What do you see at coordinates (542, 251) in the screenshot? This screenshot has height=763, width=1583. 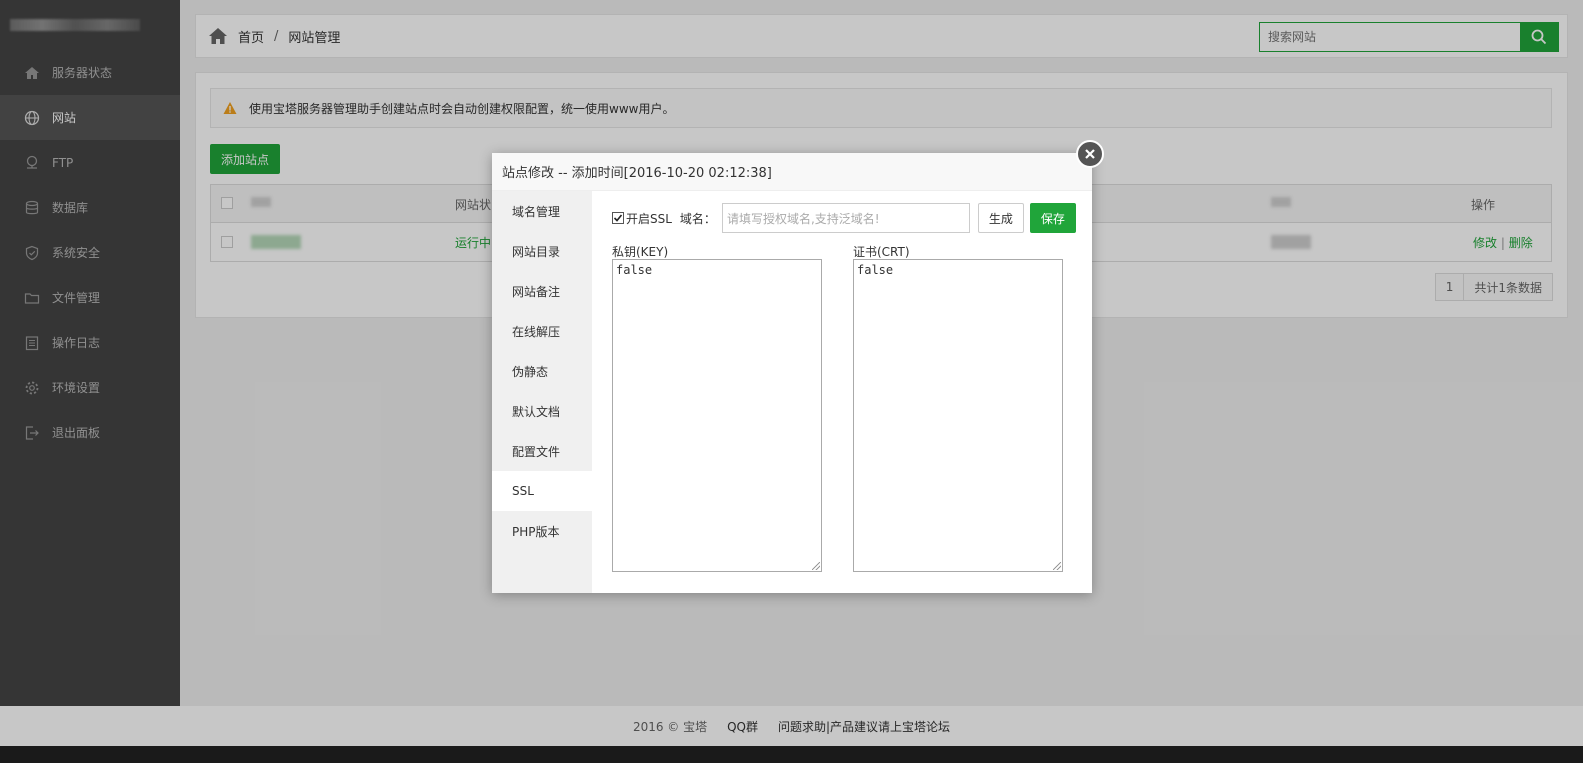 I see `tab-directory: 网站目录` at bounding box center [542, 251].